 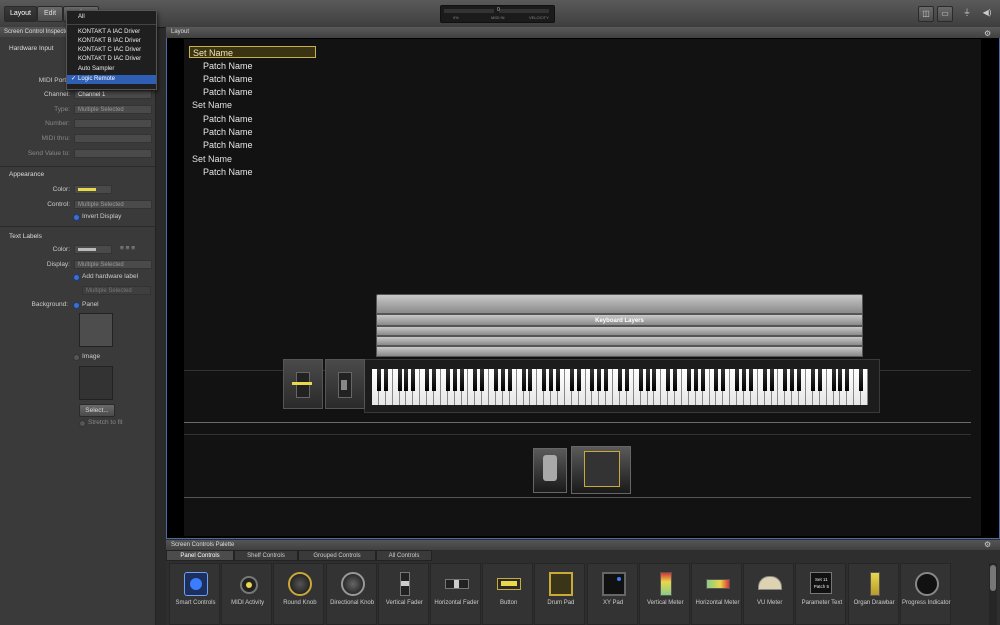 I want to click on palette-item: Drum Pad, so click(x=560, y=594).